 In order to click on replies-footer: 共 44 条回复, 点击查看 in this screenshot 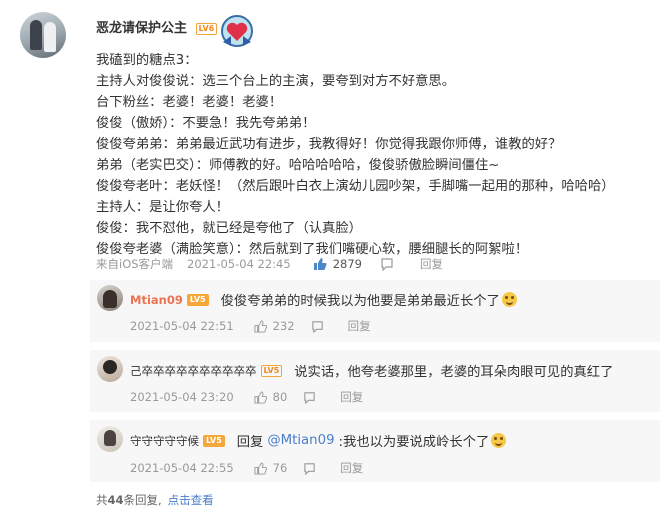, I will do `click(155, 500)`.